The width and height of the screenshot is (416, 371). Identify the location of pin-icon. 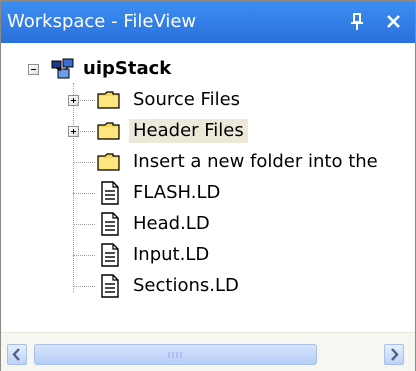
(357, 21).